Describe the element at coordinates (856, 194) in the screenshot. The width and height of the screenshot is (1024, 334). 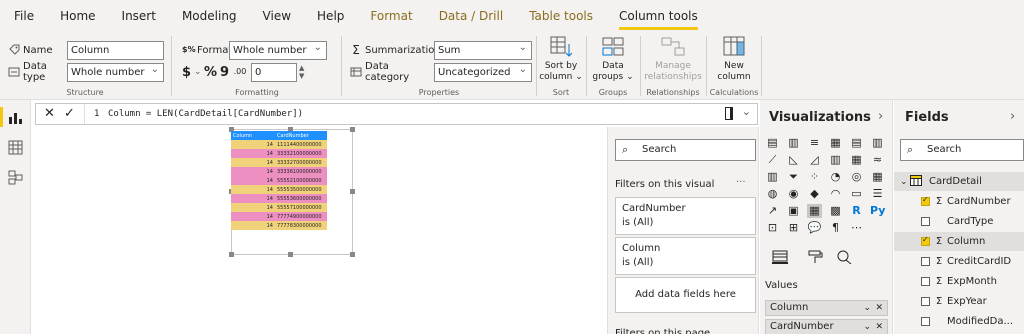
I see `card-icon: ▭` at that location.